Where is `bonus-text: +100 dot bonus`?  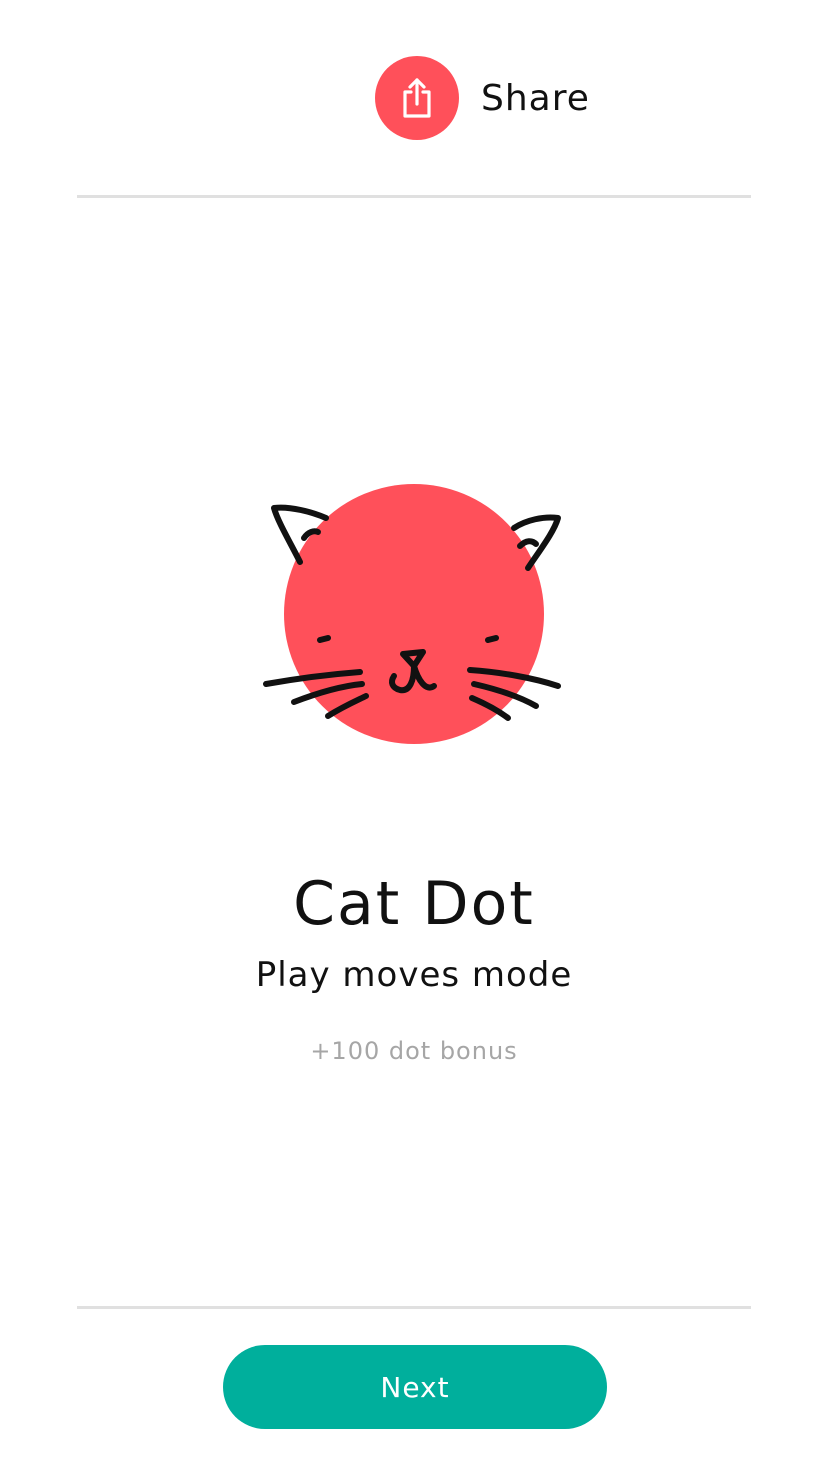
bonus-text: +100 dot bonus is located at coordinates (414, 1051).